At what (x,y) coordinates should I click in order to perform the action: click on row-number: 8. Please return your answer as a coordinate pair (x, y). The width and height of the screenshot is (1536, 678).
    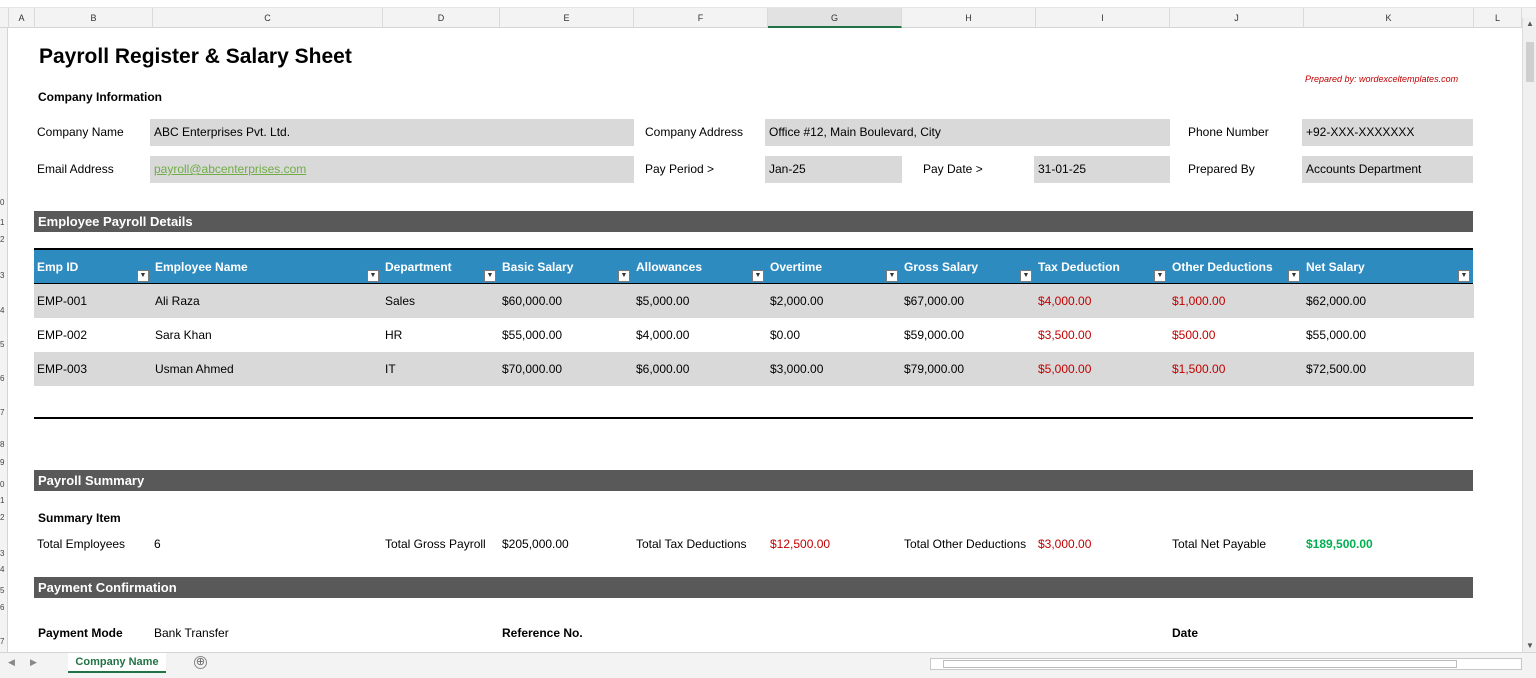
    Looking at the image, I should click on (2, 444).